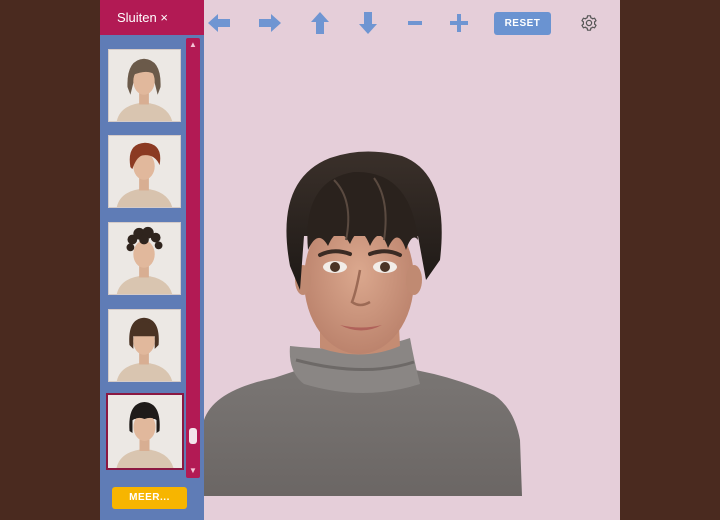 Image resolution: width=720 pixels, height=520 pixels. I want to click on arrow-down-icon, so click(368, 23).